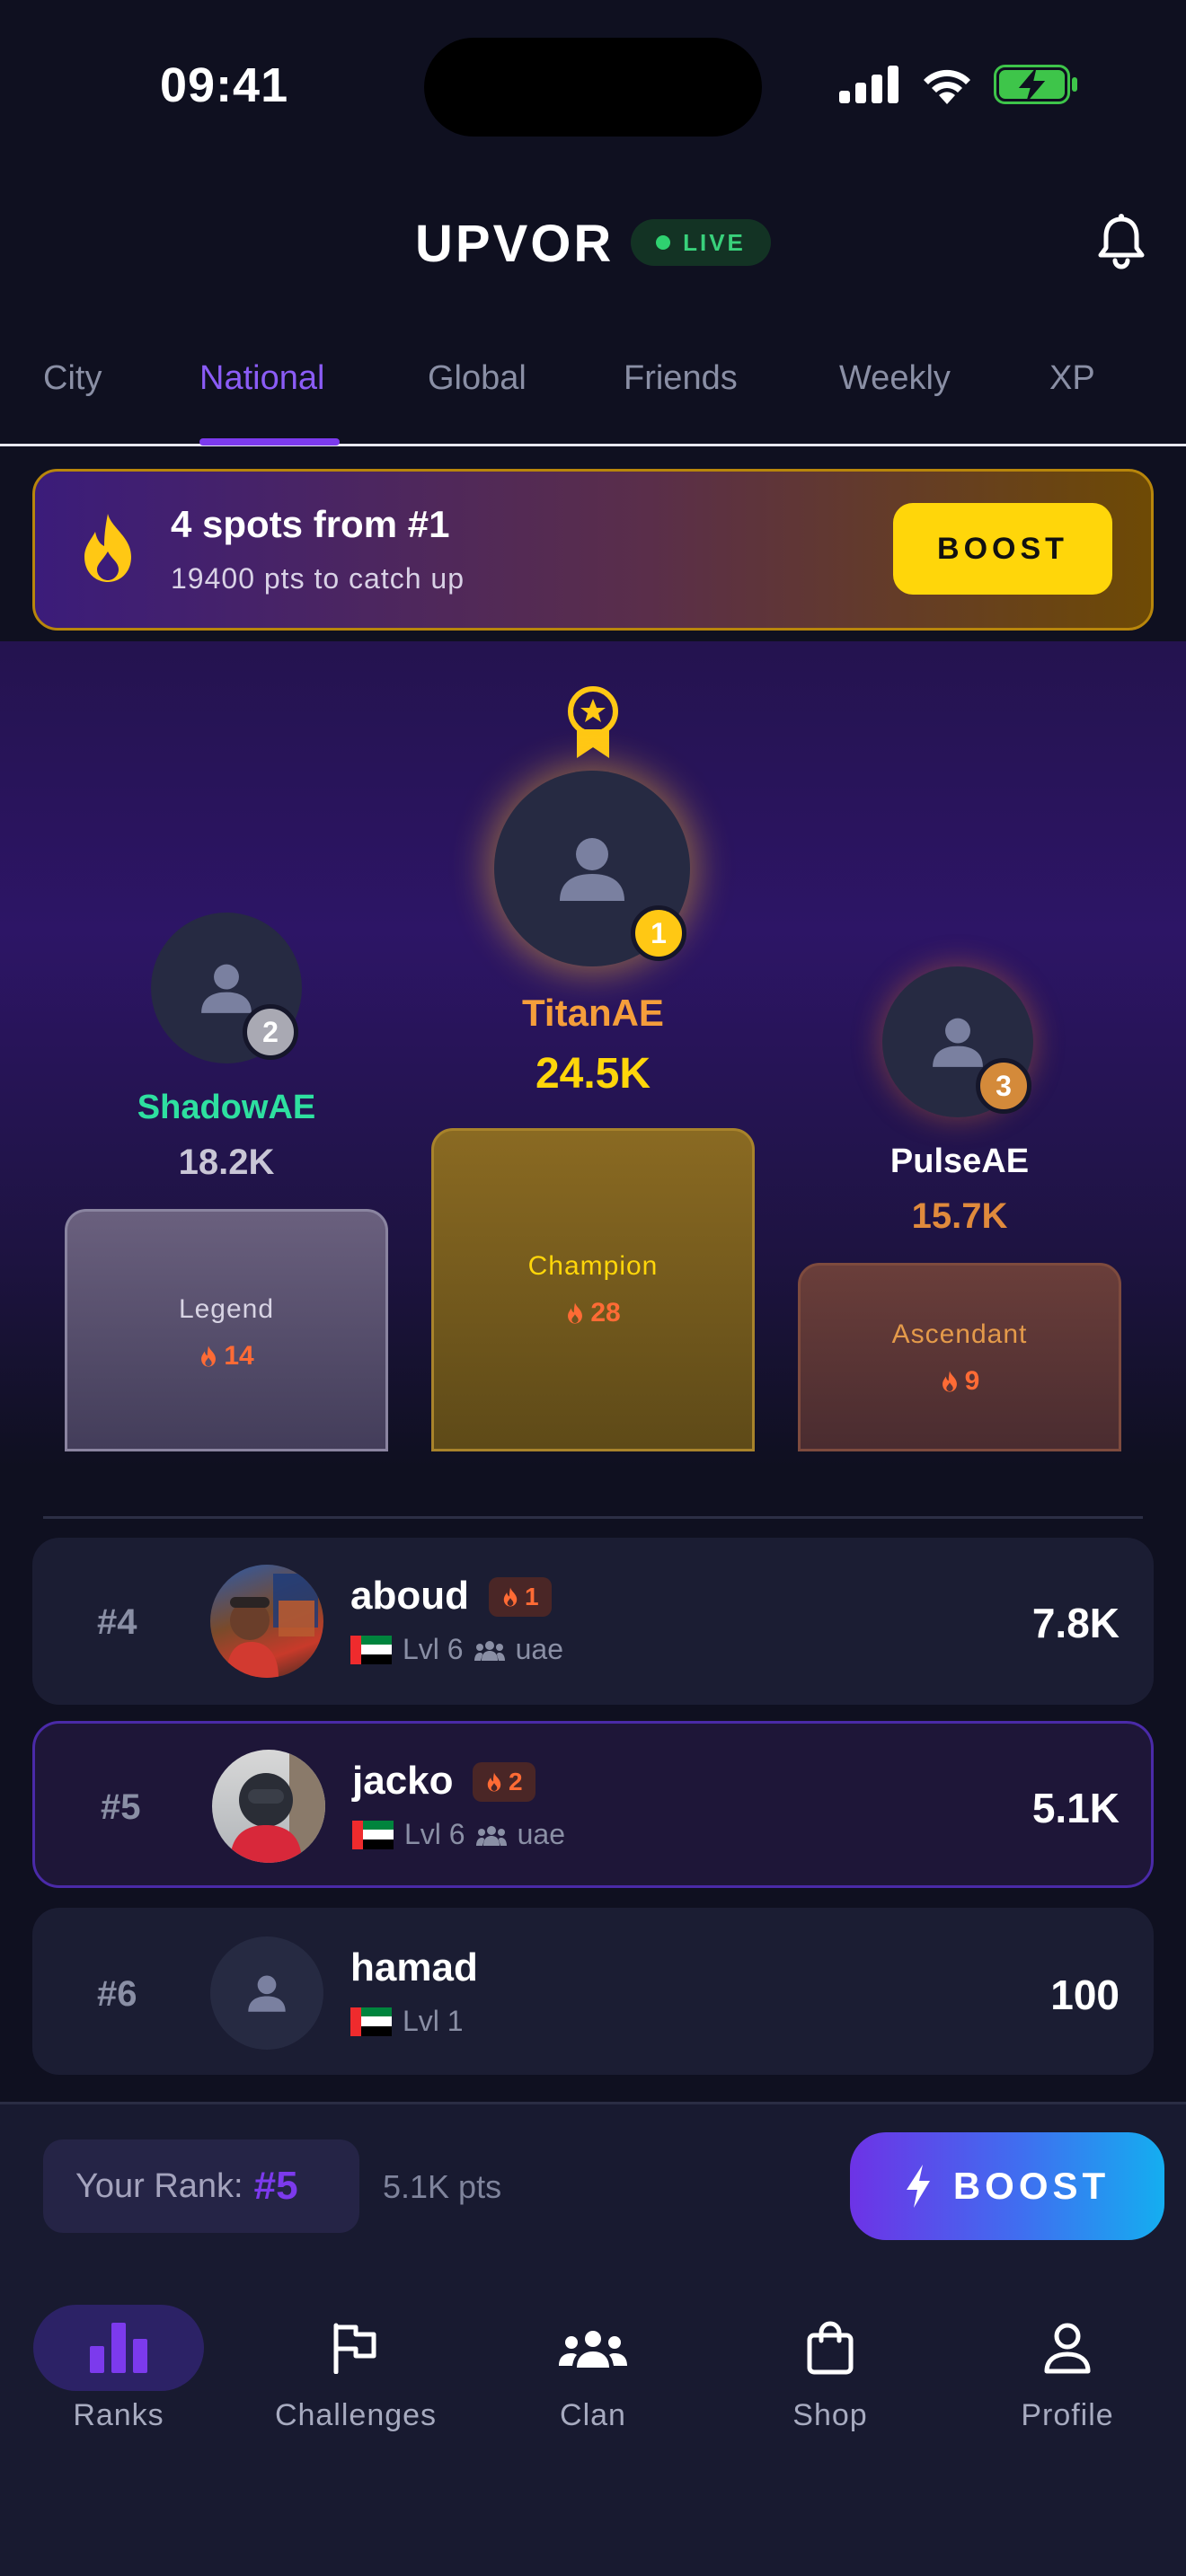 The image size is (1186, 2576). I want to click on person-icon, so click(1067, 2348).